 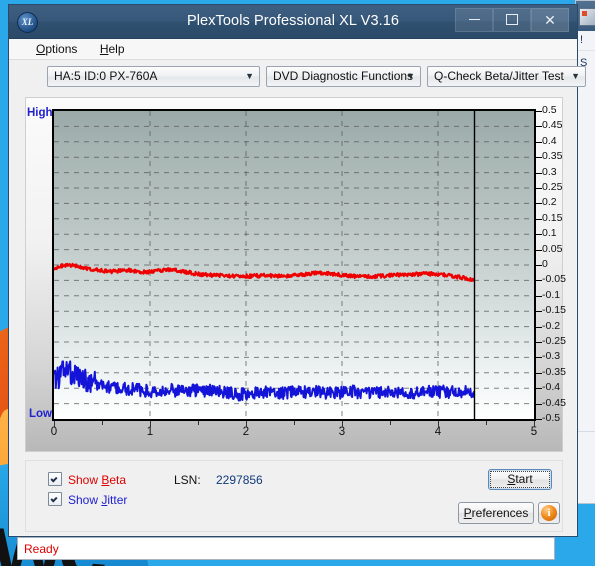 I want to click on y-axis-tick-label: -0.2, so click(x=551, y=325).